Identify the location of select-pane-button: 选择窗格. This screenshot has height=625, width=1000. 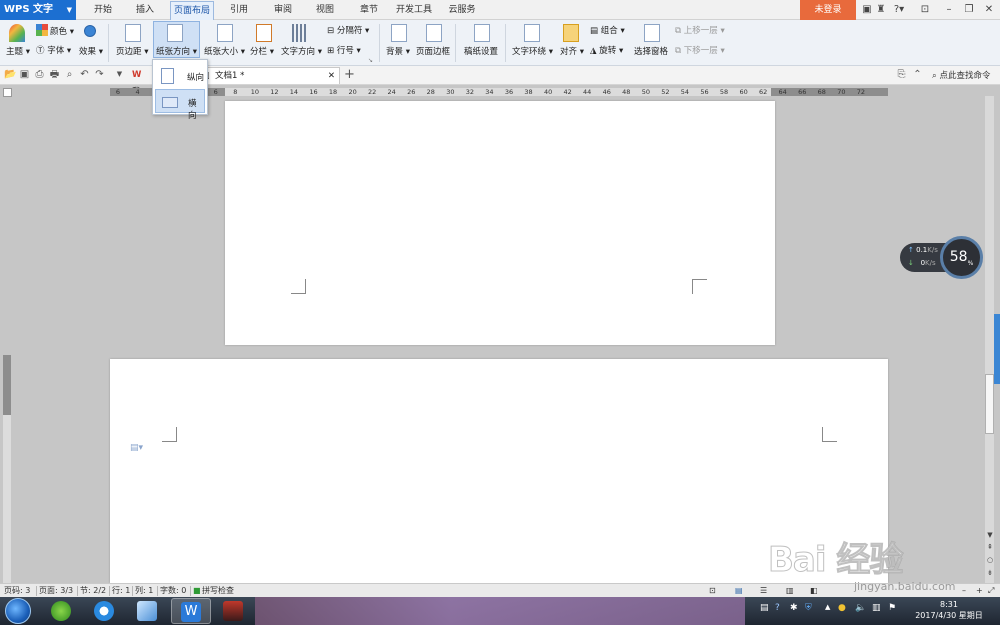
(651, 51).